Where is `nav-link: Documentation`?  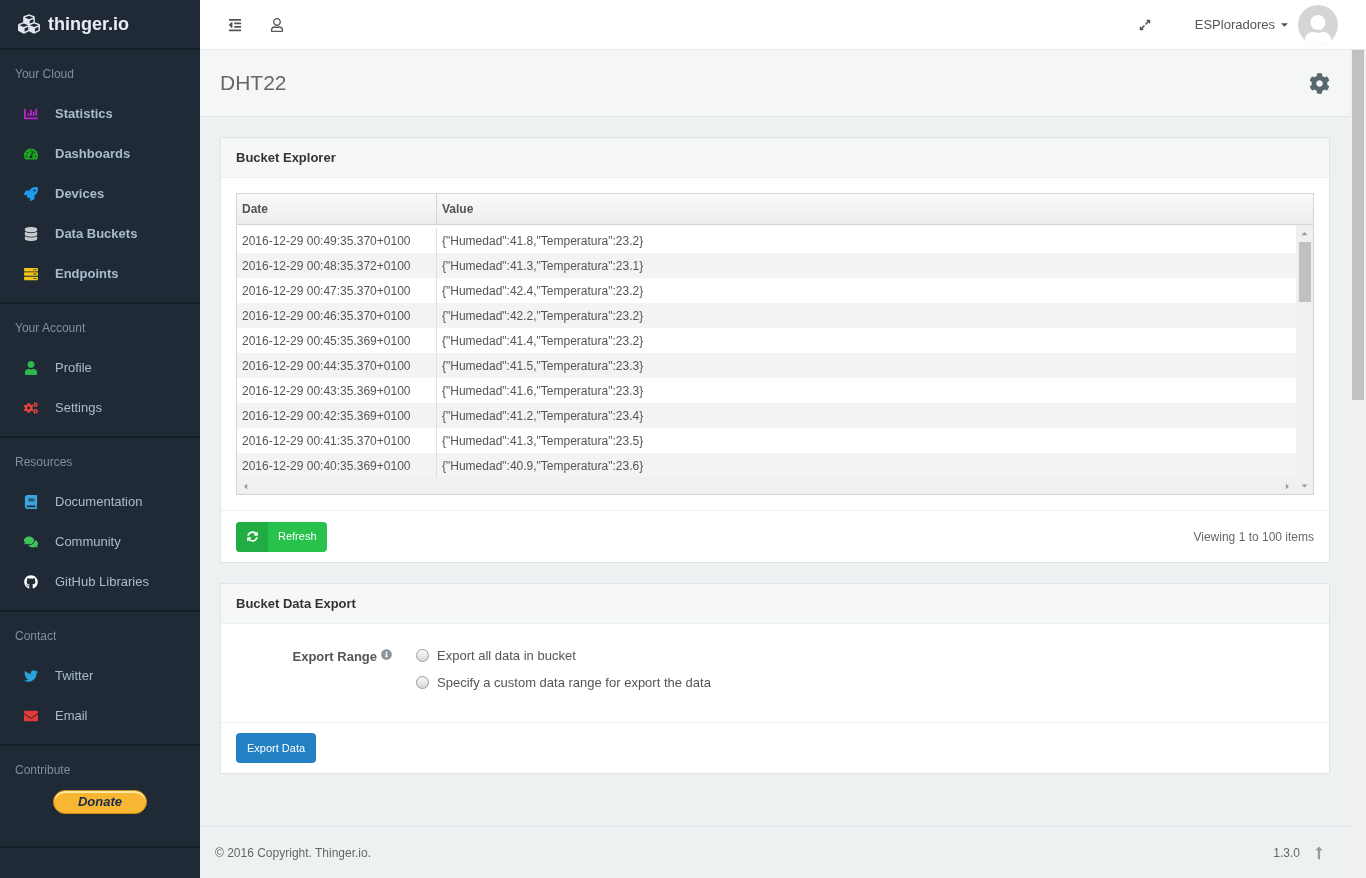 nav-link: Documentation is located at coordinates (99, 502).